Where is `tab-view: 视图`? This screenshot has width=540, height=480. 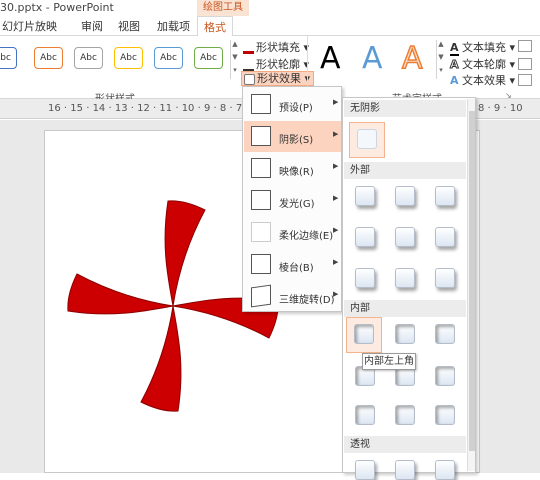 tab-view: 视图 is located at coordinates (129, 26).